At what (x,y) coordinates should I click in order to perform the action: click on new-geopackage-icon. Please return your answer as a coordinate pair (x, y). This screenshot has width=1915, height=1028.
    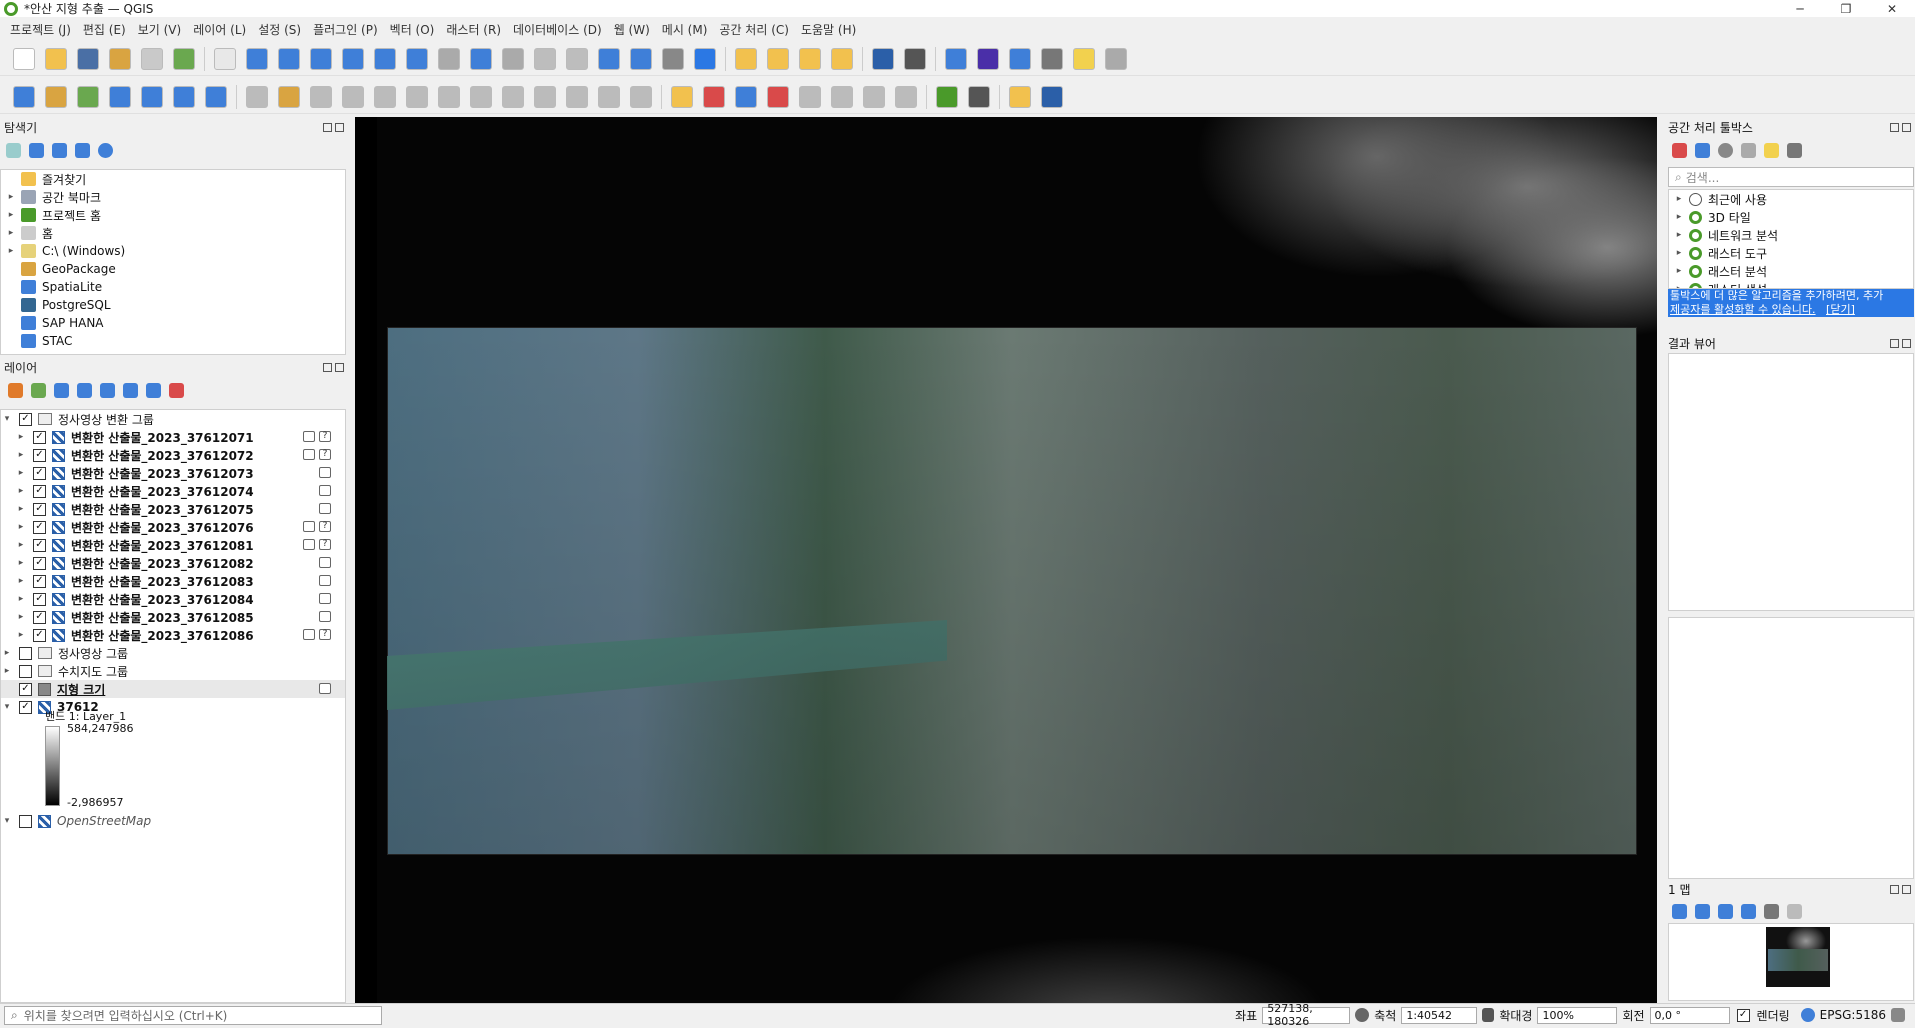
    Looking at the image, I should click on (56, 96).